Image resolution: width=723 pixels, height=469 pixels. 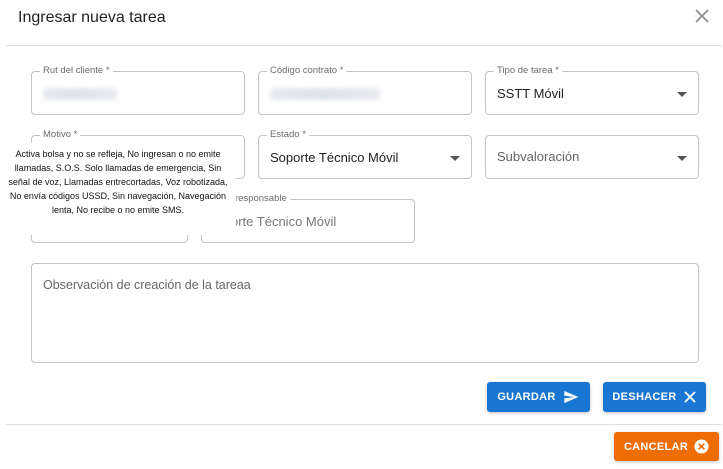 I want to click on guardar-label: GUARDAR, so click(x=526, y=397).